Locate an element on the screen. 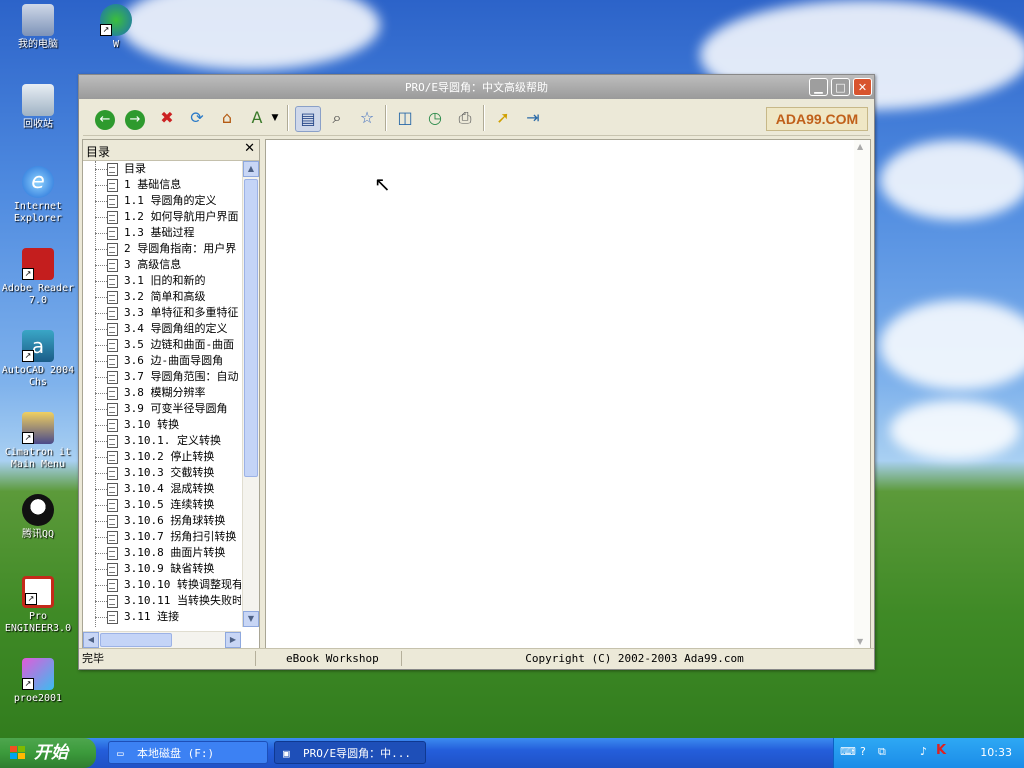 The image size is (1024, 768). toc-item: 3.7 导圆角范围：自动 is located at coordinates (162, 377).